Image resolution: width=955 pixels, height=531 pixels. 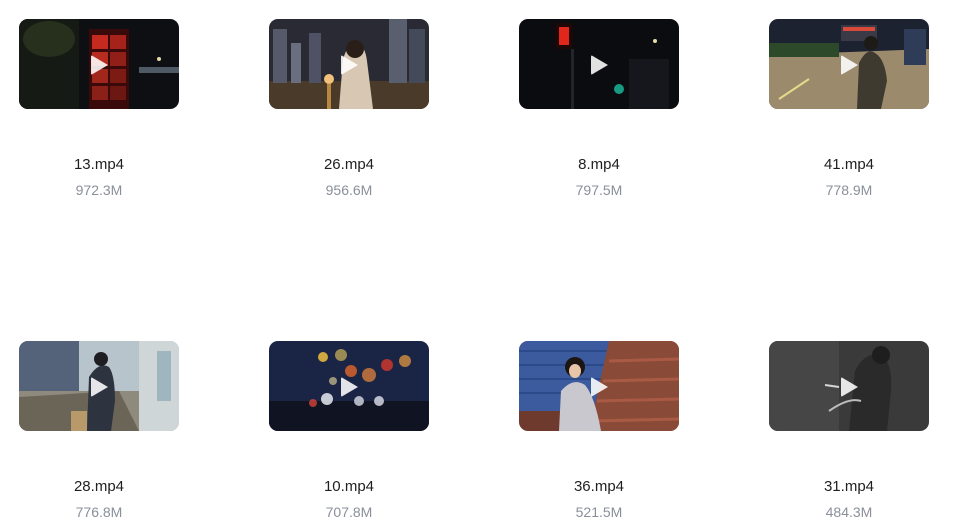 What do you see at coordinates (599, 512) in the screenshot?
I see `file-size: 521.5M` at bounding box center [599, 512].